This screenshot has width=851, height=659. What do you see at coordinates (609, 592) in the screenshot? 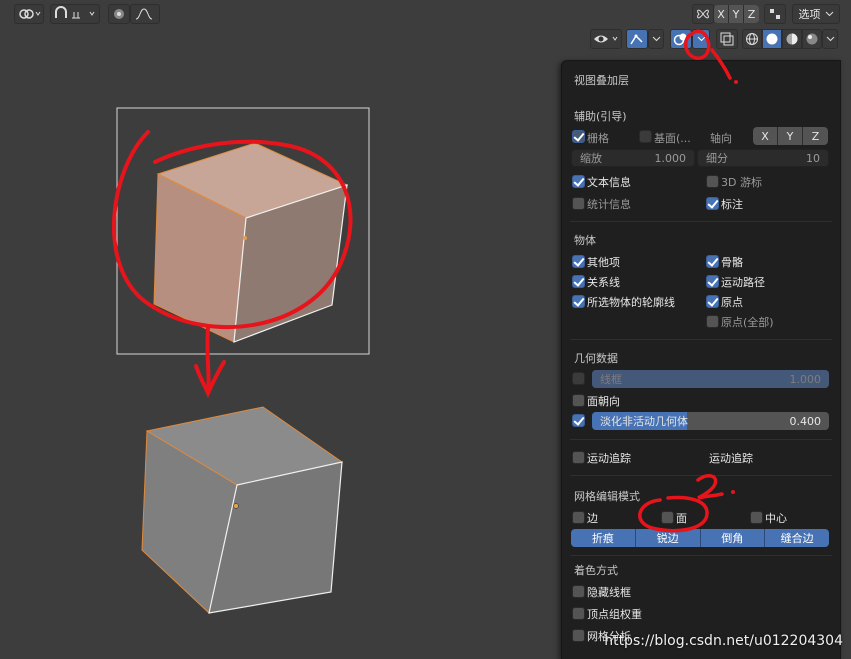
I see `hidden-wire-label: 隐藏线框` at bounding box center [609, 592].